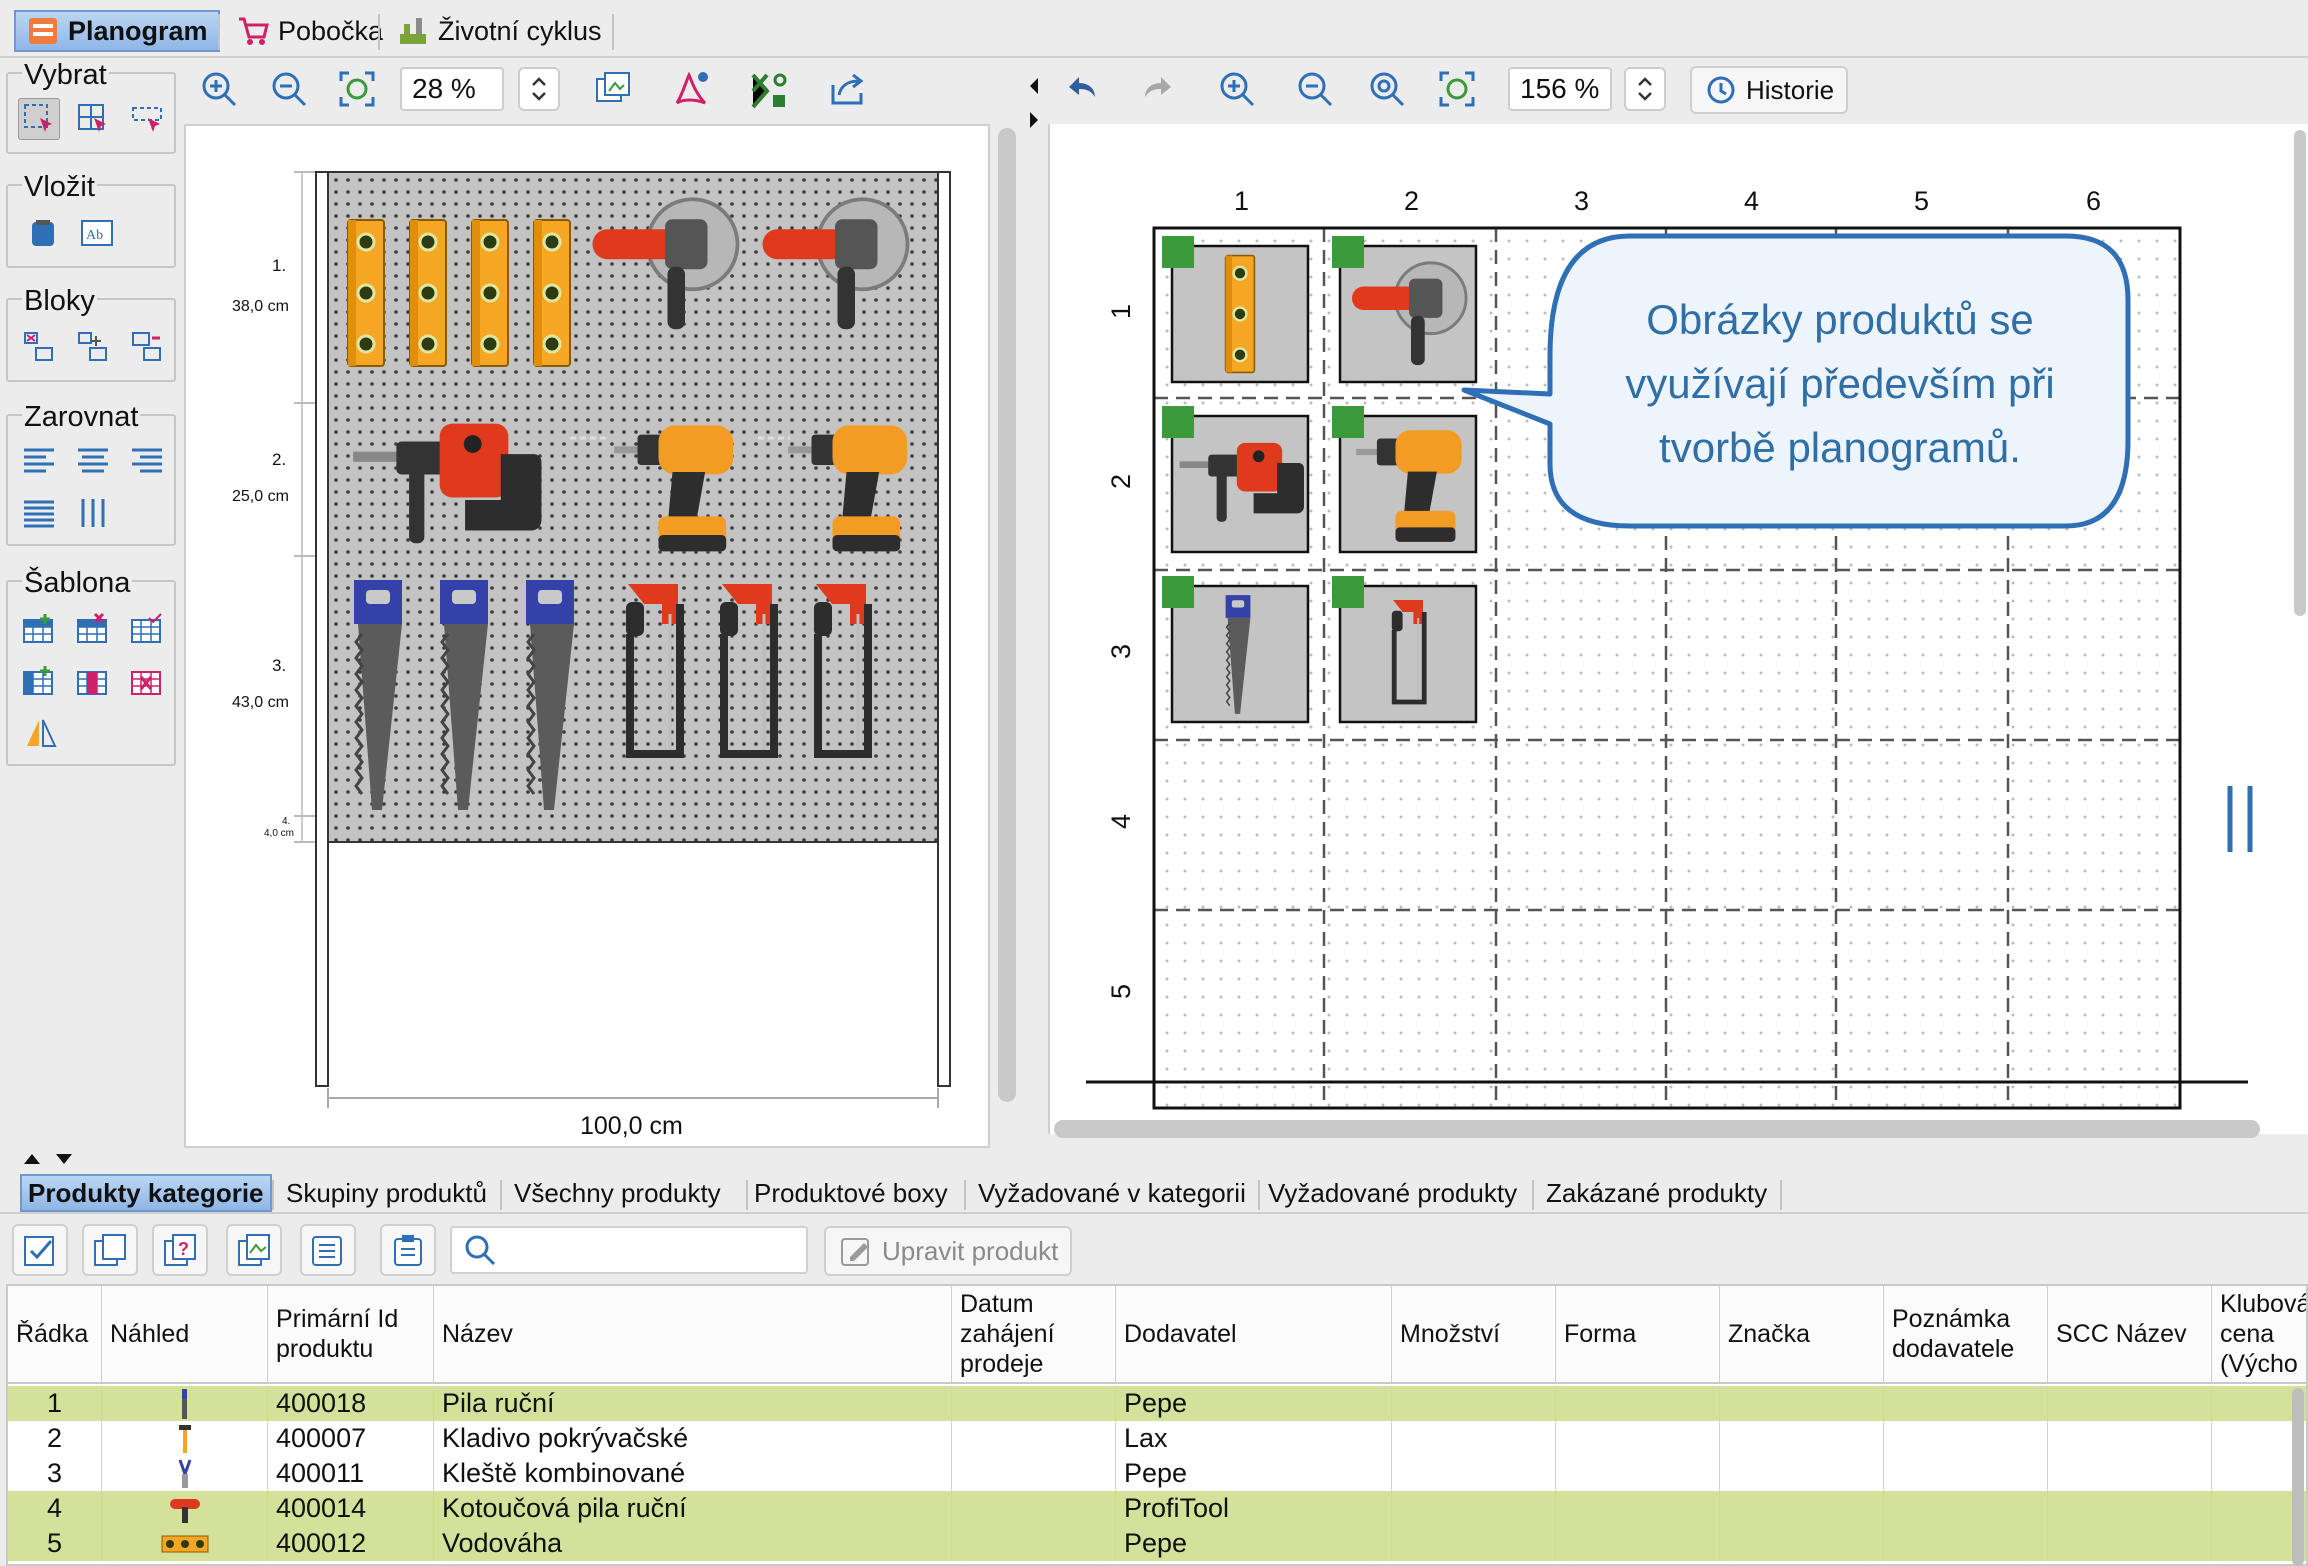  Describe the element at coordinates (1157, 1508) in the screenshot. I see `table-row: 4 400014 Kotoučová pila ruční ProfiTool` at that location.